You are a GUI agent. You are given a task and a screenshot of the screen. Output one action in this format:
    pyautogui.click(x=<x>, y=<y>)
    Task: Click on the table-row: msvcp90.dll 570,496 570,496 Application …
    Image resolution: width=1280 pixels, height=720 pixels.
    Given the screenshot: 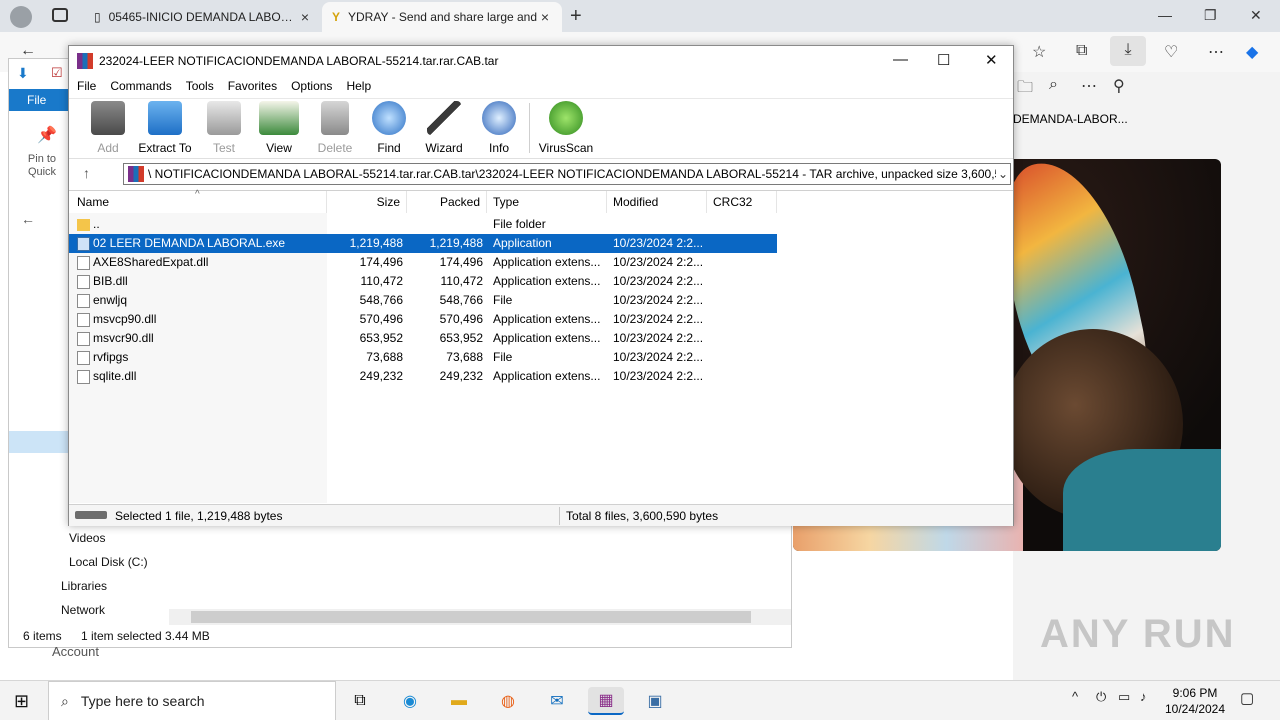 What is the action you would take?
    pyautogui.click(x=423, y=319)
    